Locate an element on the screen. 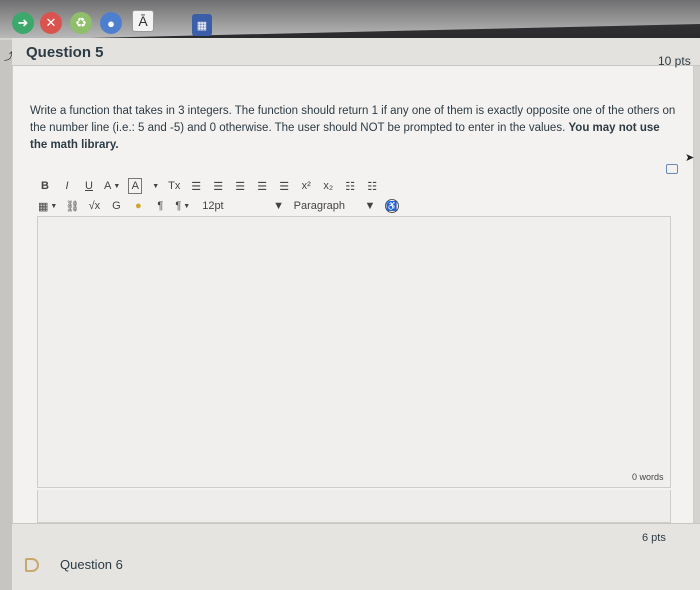  paragraph-caret-icon: ▼ is located at coordinates (370, 206).